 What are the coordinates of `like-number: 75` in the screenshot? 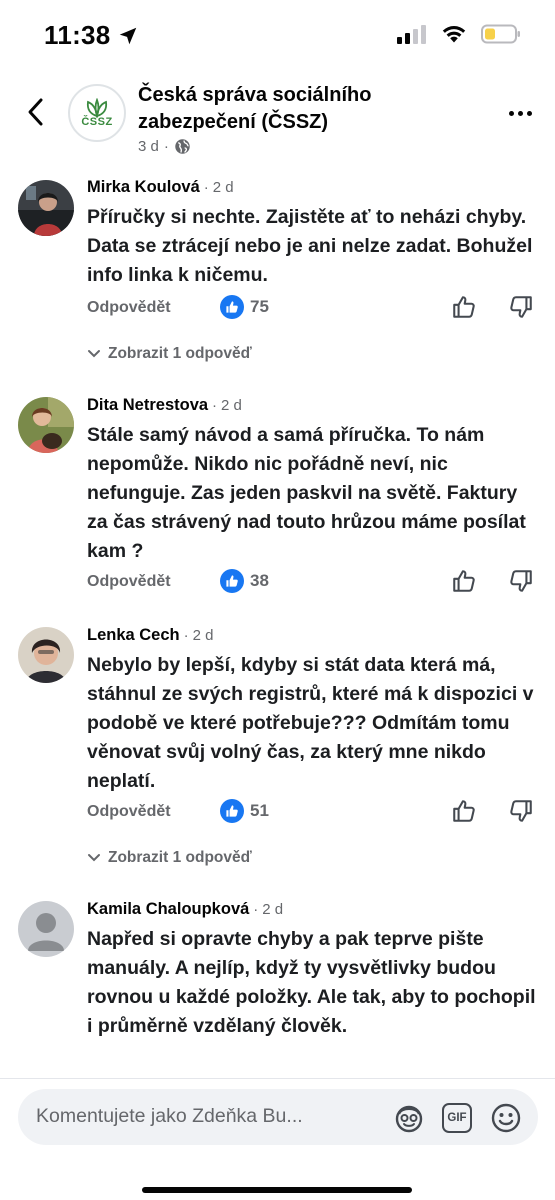 It's located at (259, 306).